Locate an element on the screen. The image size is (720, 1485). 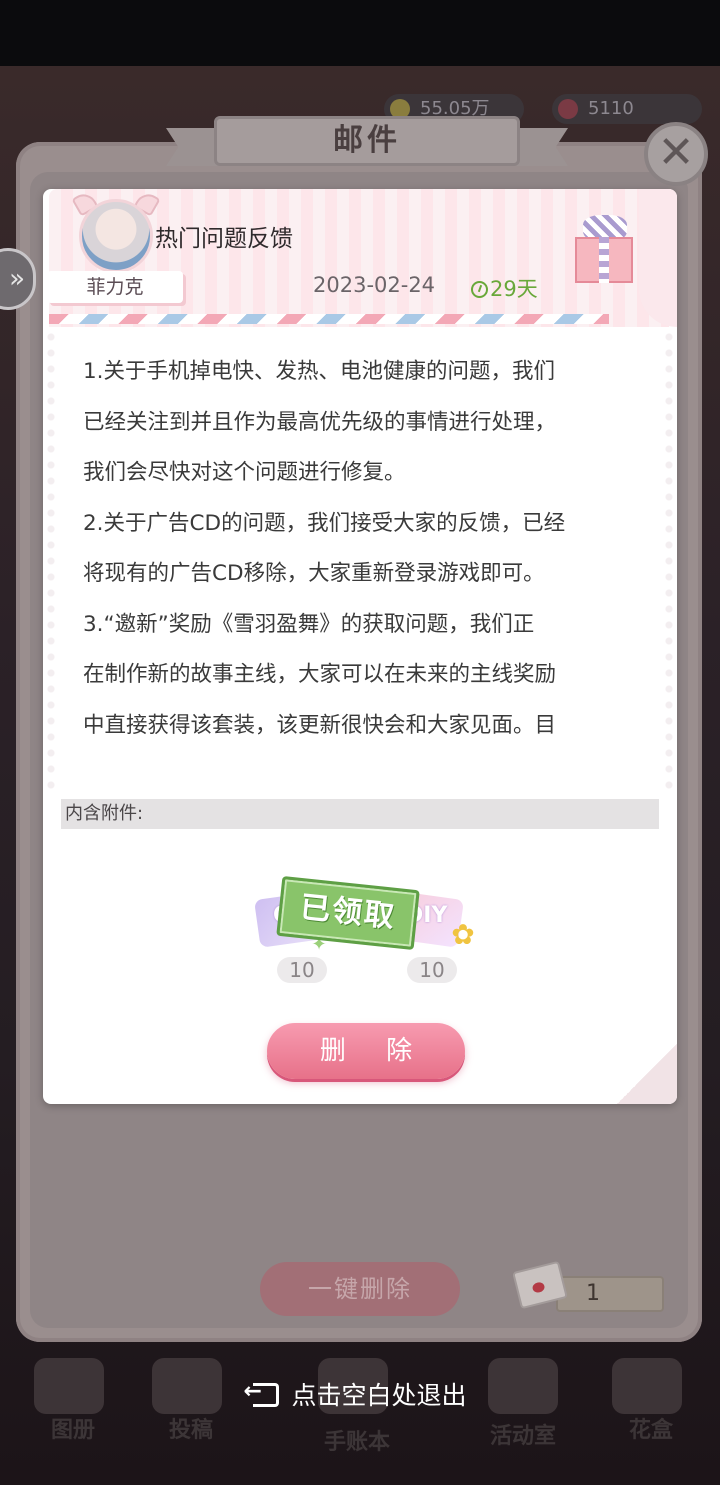
header-curl is located at coordinates (658, 258).